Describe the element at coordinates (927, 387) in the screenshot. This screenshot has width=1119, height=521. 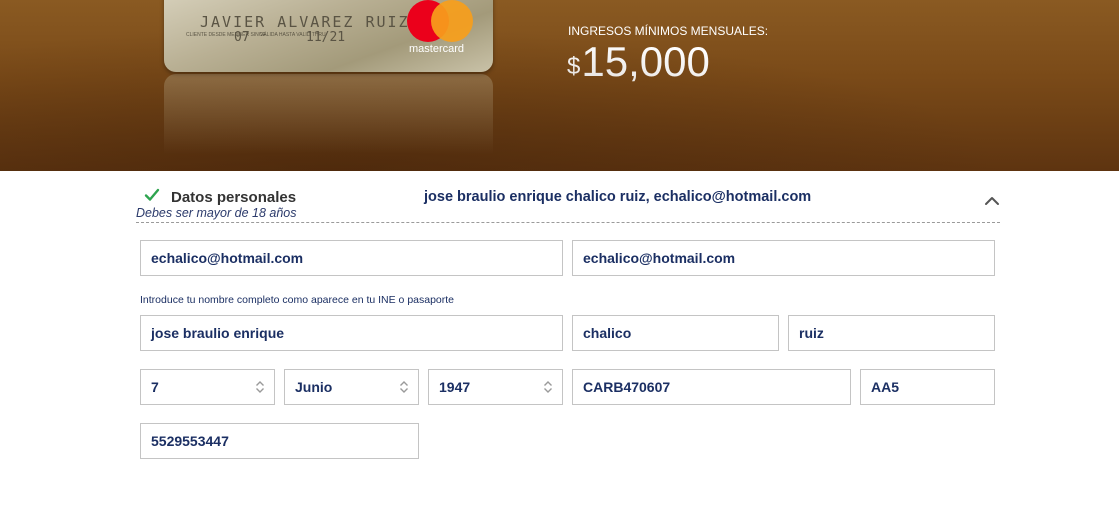
I see `homoclave-field: AA5` at that location.